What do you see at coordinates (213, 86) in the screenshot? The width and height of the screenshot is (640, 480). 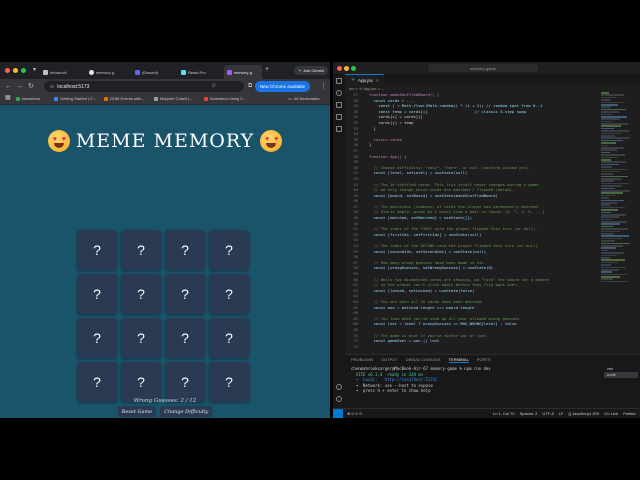 I see `bookmark-star-icon: ☆` at bounding box center [213, 86].